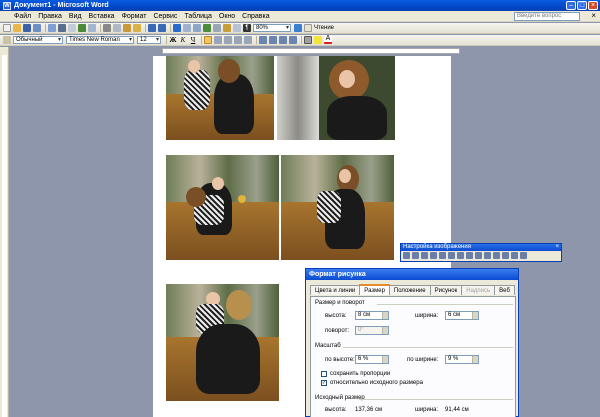 This screenshot has height=417, width=600. Describe the element at coordinates (409, 290) in the screenshot. I see `tab-layout: Положение` at that location.